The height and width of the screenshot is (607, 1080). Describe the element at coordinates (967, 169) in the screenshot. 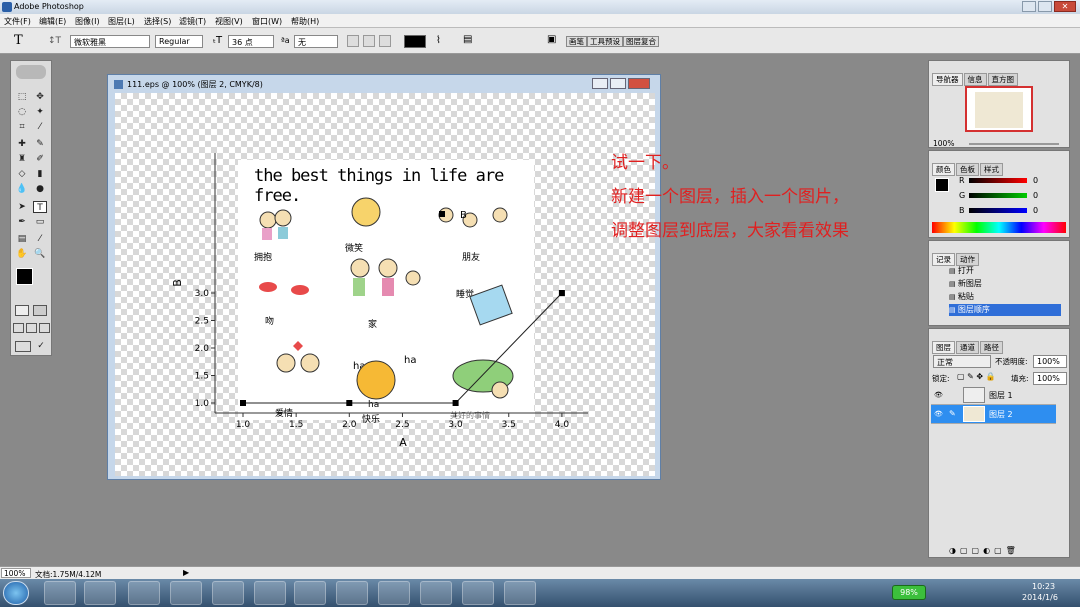

I see `tab-swatches: 色板` at that location.